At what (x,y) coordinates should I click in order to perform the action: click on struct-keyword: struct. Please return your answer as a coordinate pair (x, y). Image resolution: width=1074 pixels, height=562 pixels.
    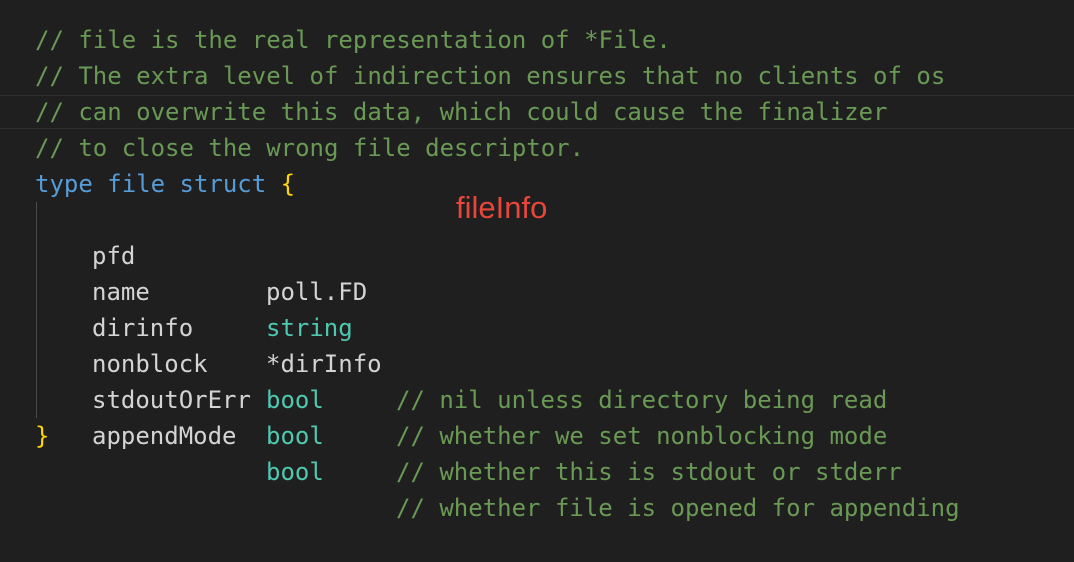
    Looking at the image, I should click on (223, 184).